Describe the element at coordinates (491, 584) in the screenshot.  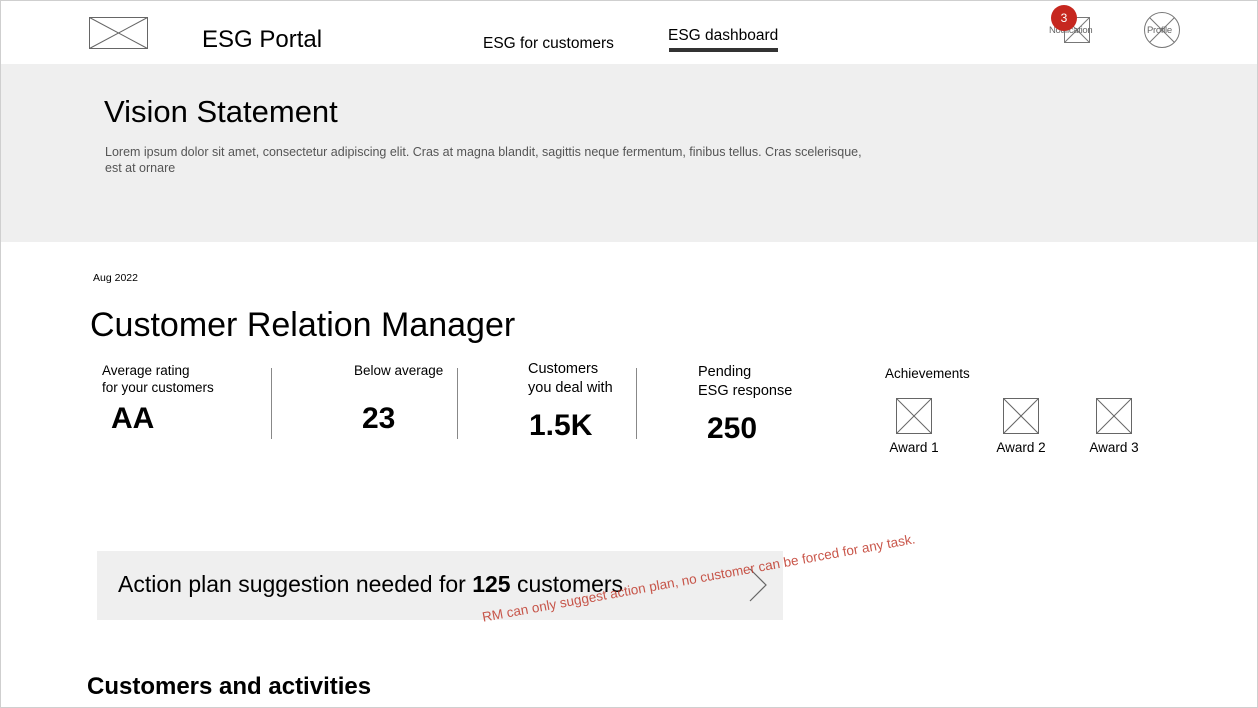
I see `action-plan-count: 125` at that location.